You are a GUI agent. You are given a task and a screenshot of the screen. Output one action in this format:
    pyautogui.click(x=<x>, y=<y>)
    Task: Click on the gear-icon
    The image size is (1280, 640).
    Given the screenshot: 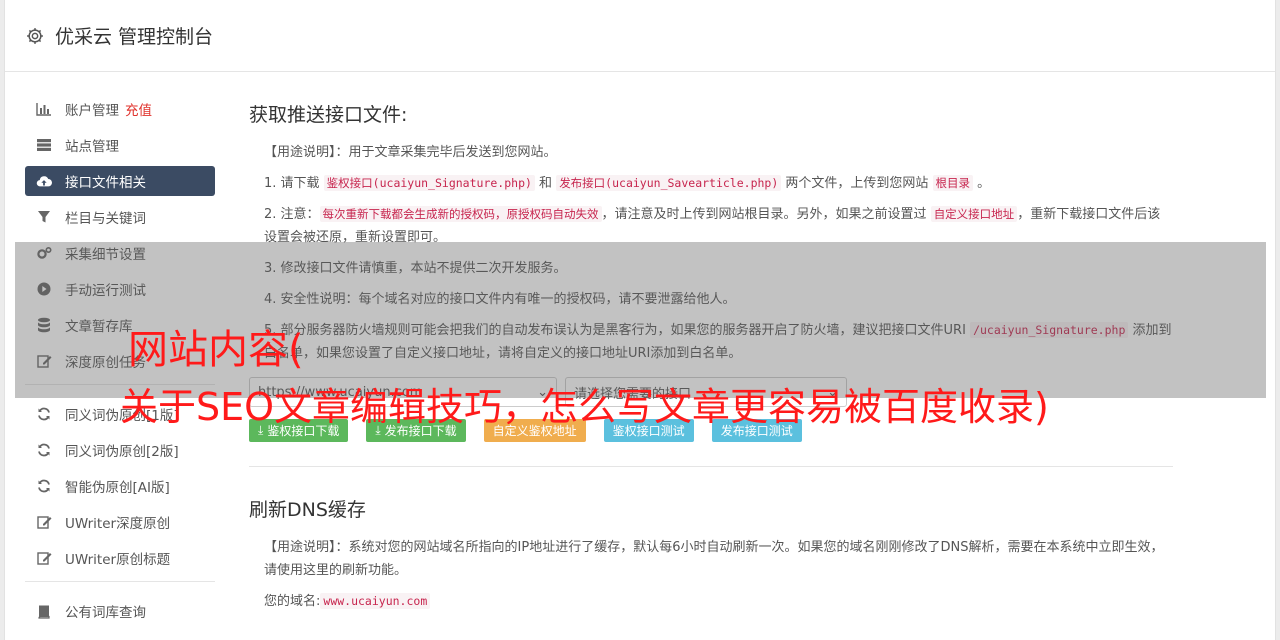 What is the action you would take?
    pyautogui.click(x=35, y=35)
    